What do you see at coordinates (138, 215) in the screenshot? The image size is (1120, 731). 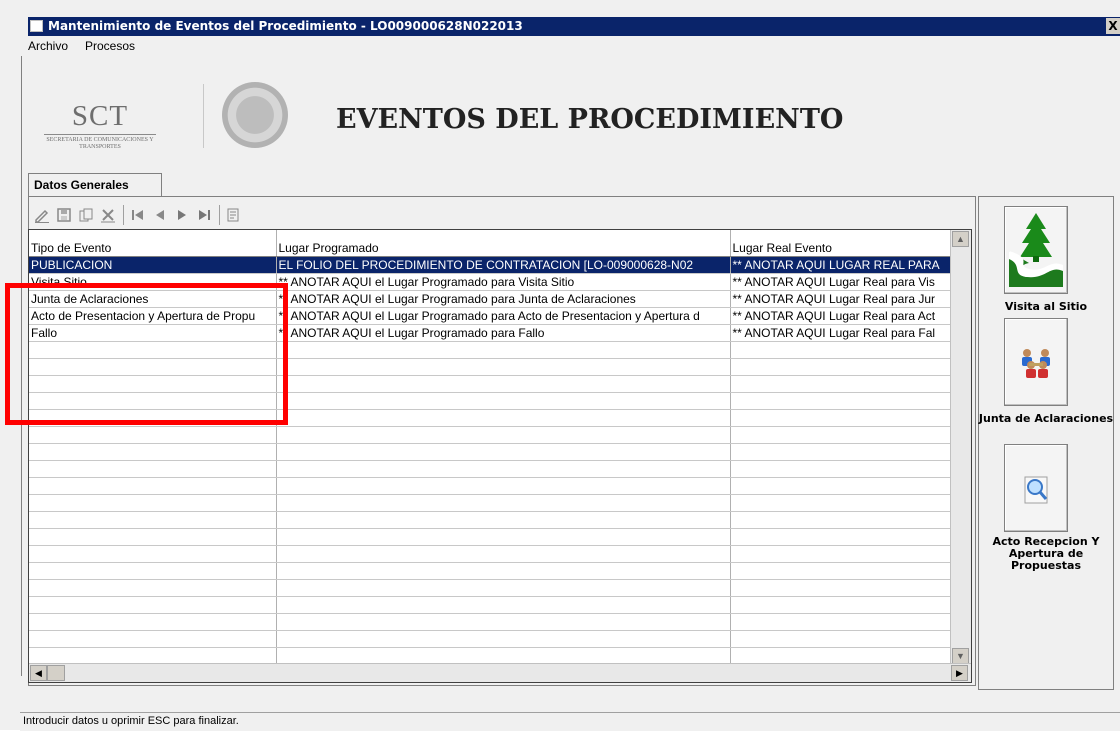 I see `first-record-icon` at bounding box center [138, 215].